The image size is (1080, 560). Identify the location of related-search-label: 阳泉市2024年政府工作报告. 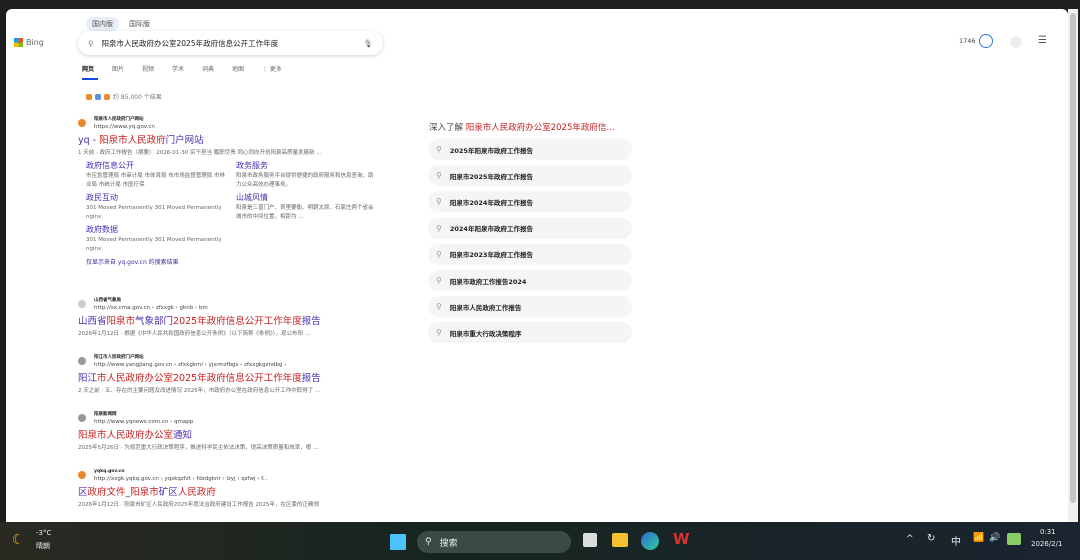
(491, 202).